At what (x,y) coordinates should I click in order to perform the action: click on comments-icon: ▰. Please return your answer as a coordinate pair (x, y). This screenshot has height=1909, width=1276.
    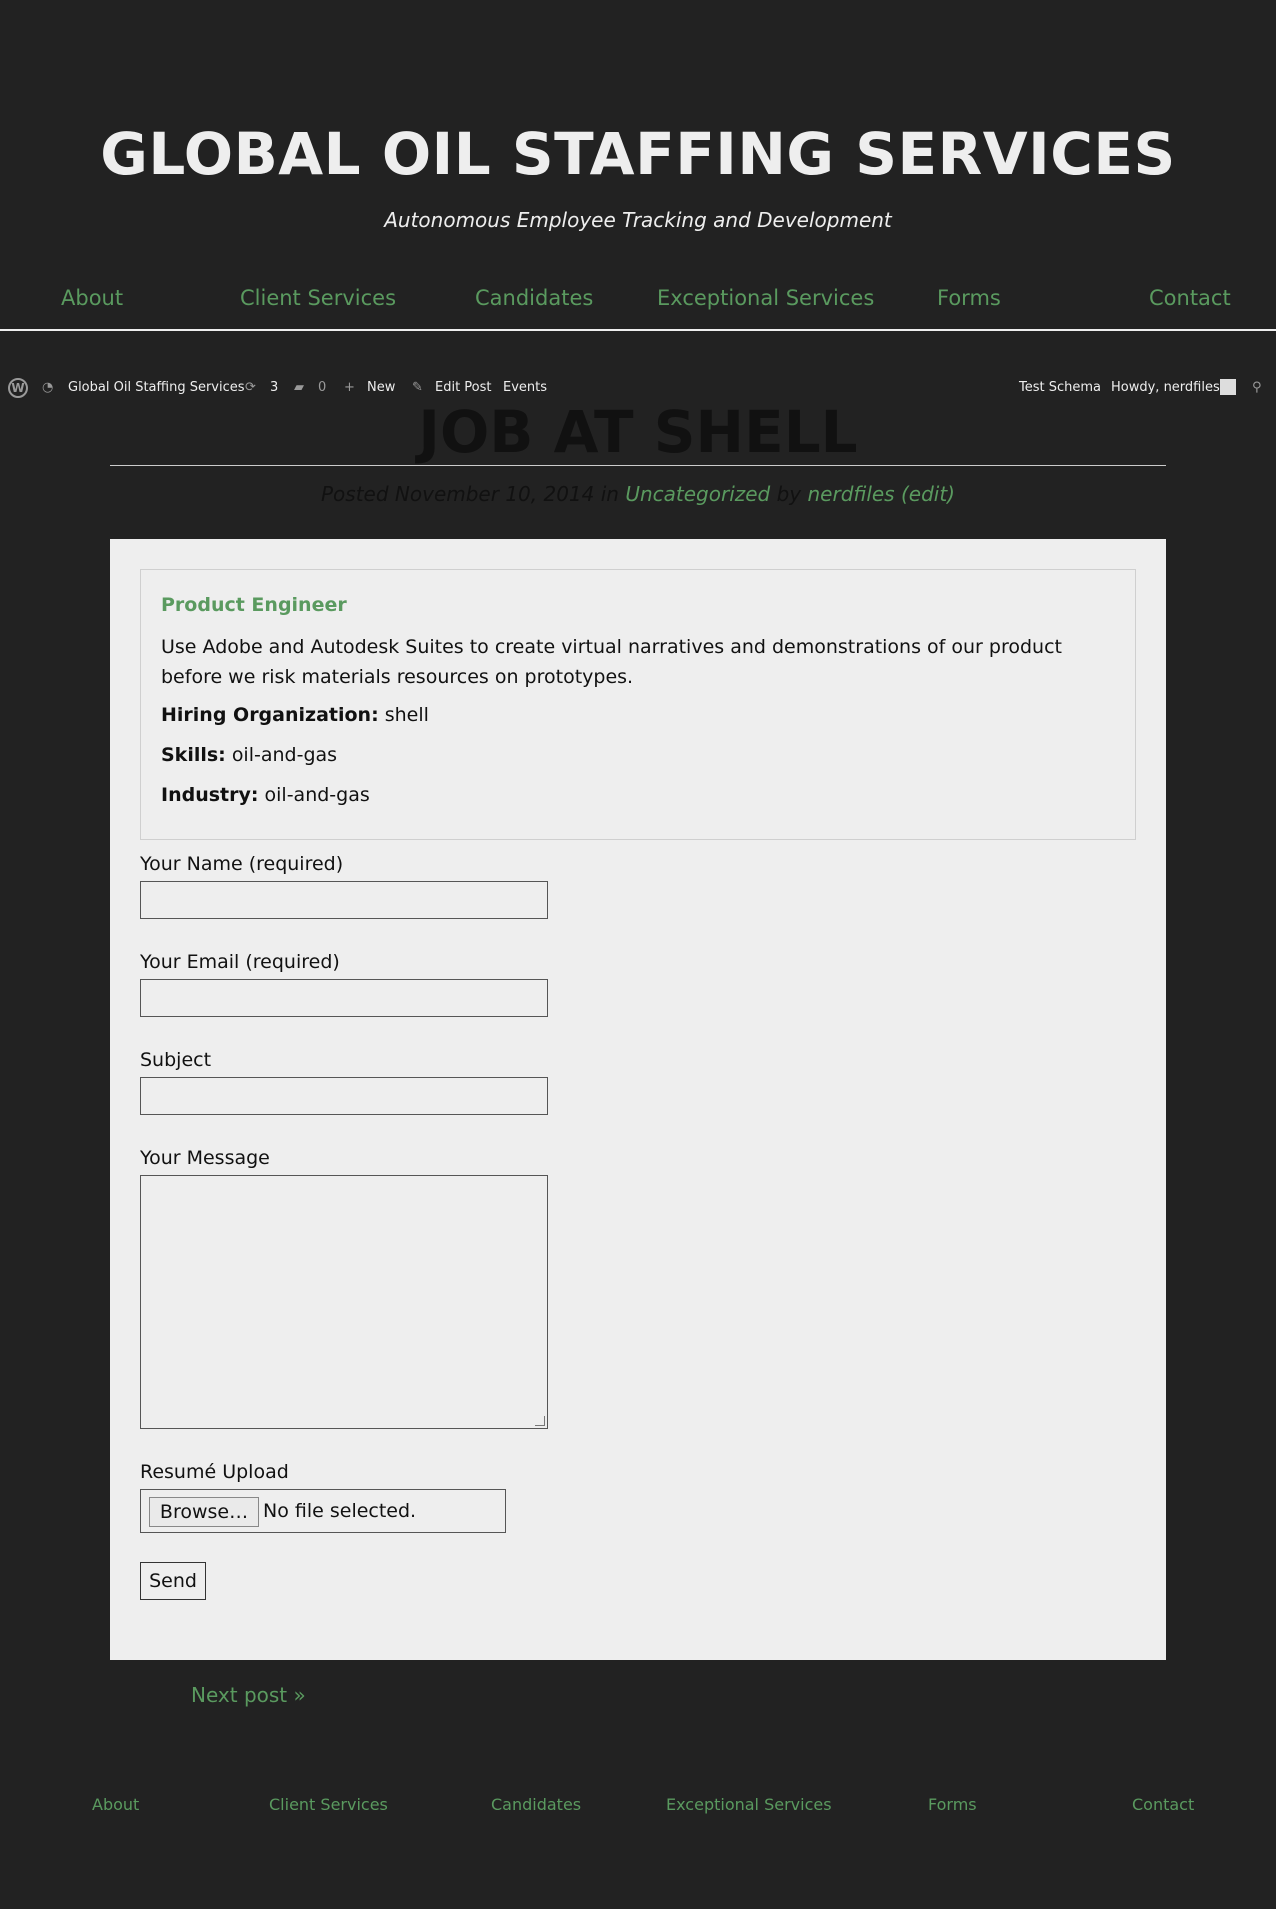
    Looking at the image, I should click on (299, 387).